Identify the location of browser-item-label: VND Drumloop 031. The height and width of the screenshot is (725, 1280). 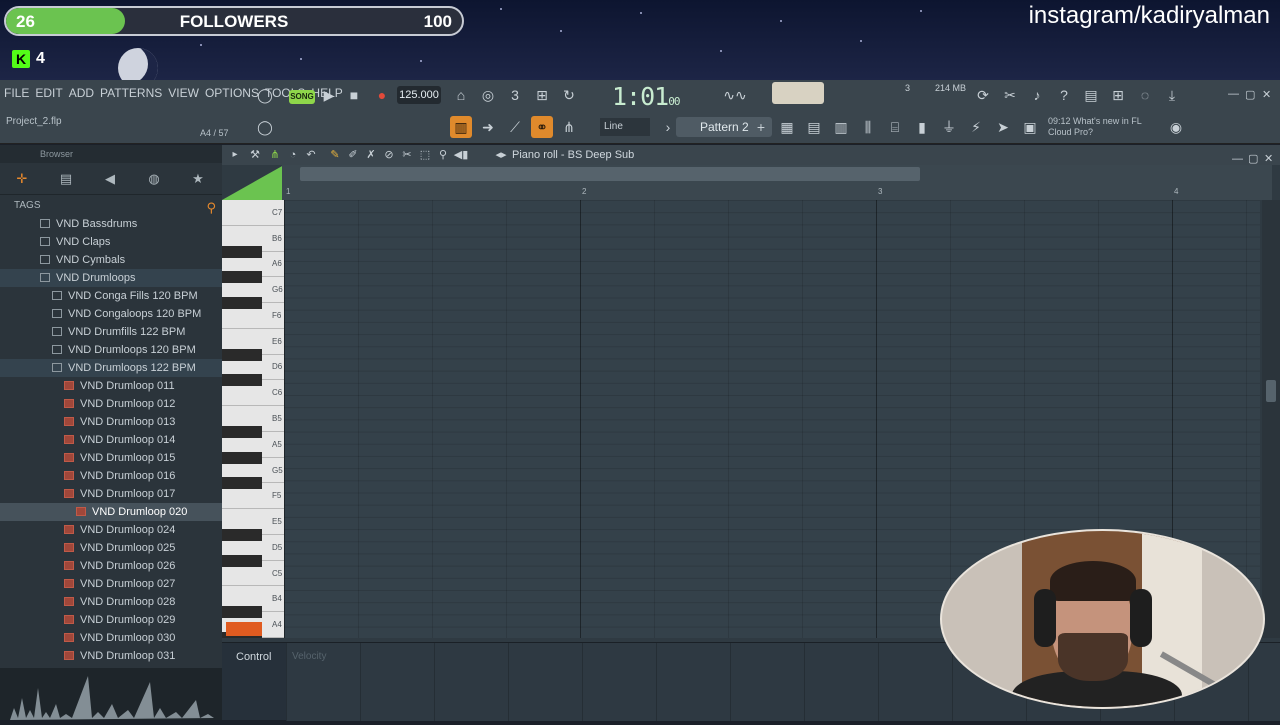
(128, 656).